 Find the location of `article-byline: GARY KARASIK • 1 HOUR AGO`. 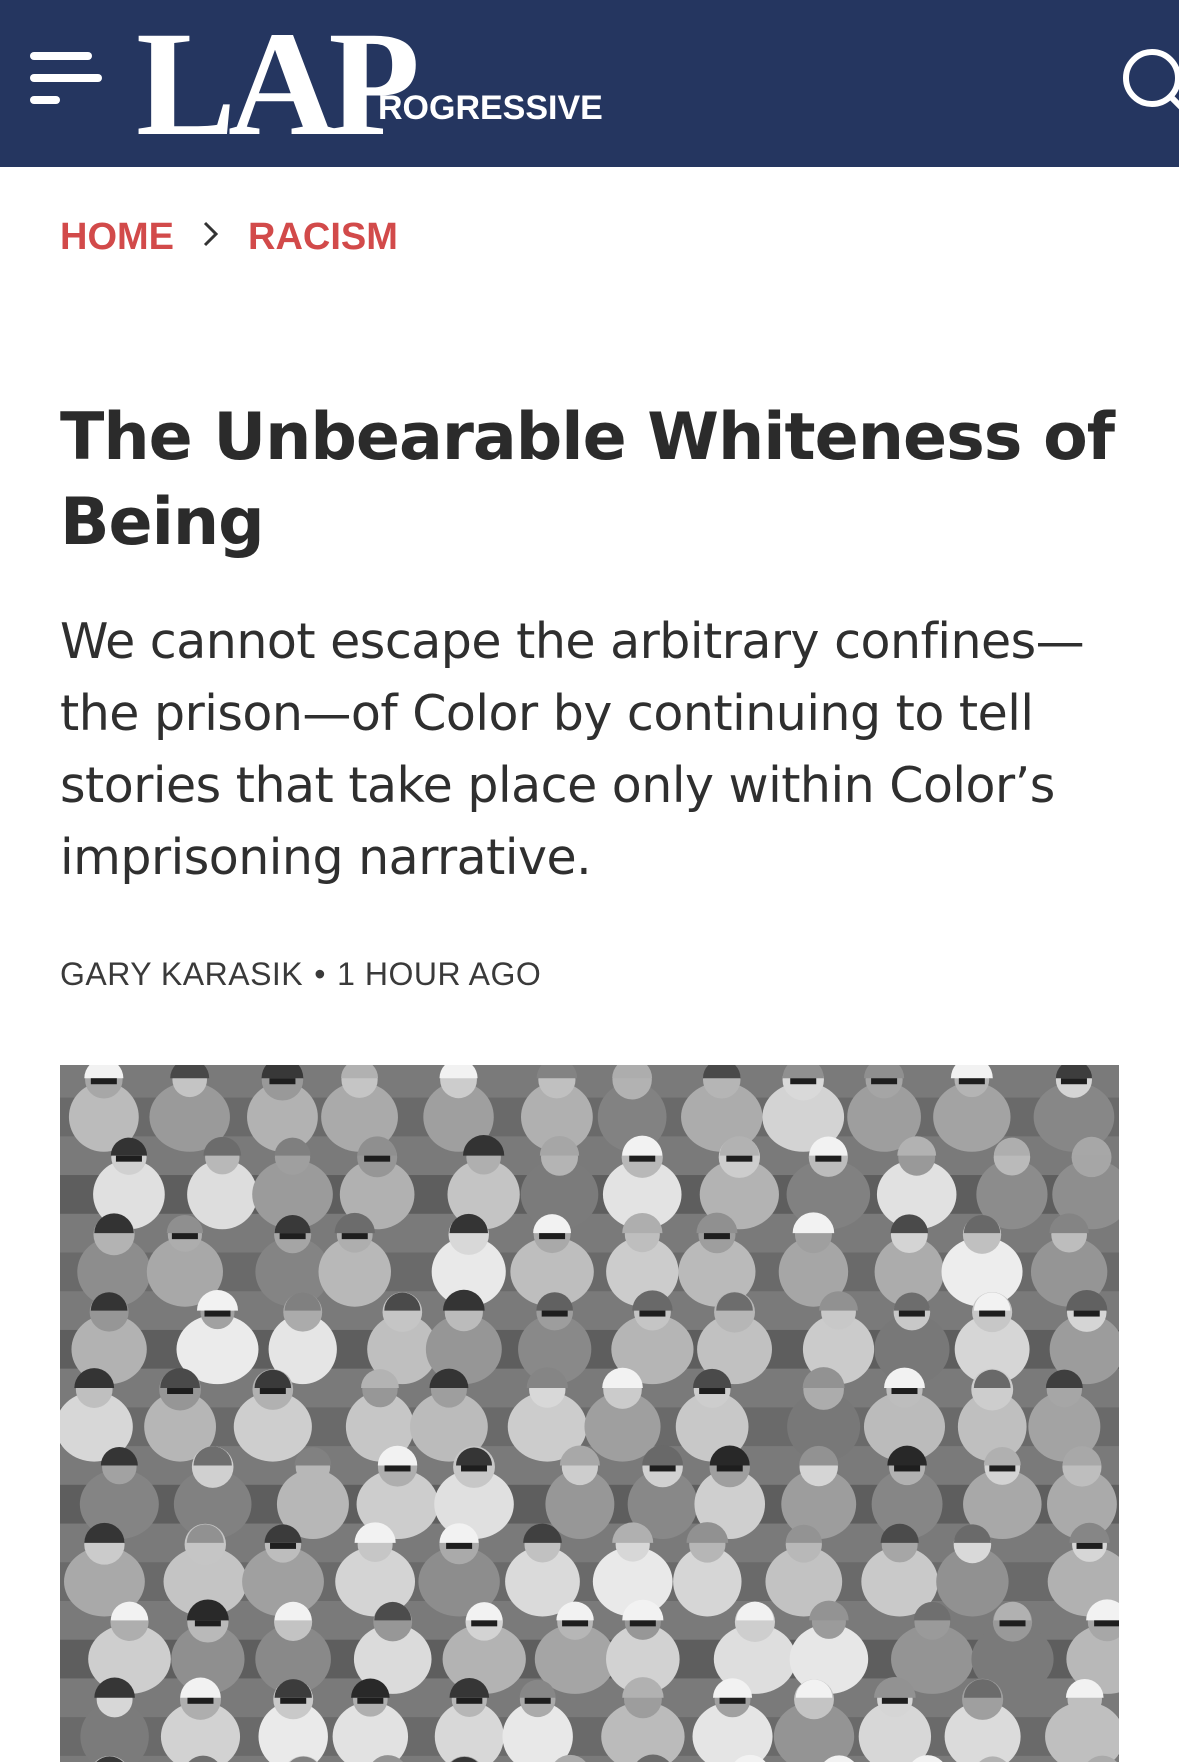

article-byline: GARY KARASIK • 1 HOUR AGO is located at coordinates (300, 974).